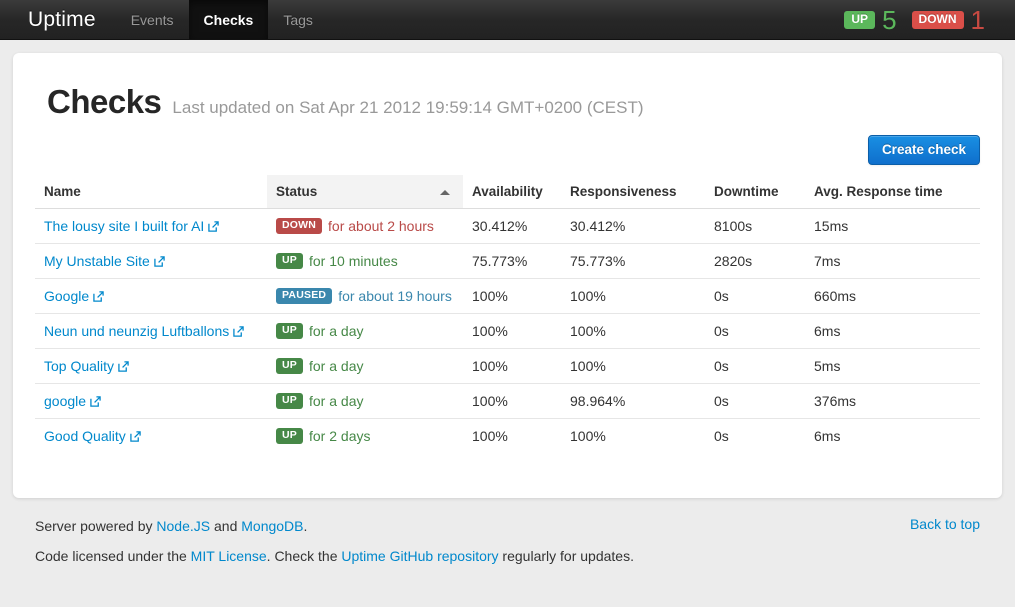 The width and height of the screenshot is (1015, 607). Describe the element at coordinates (923, 150) in the screenshot. I see `create-check-button: Create check` at that location.